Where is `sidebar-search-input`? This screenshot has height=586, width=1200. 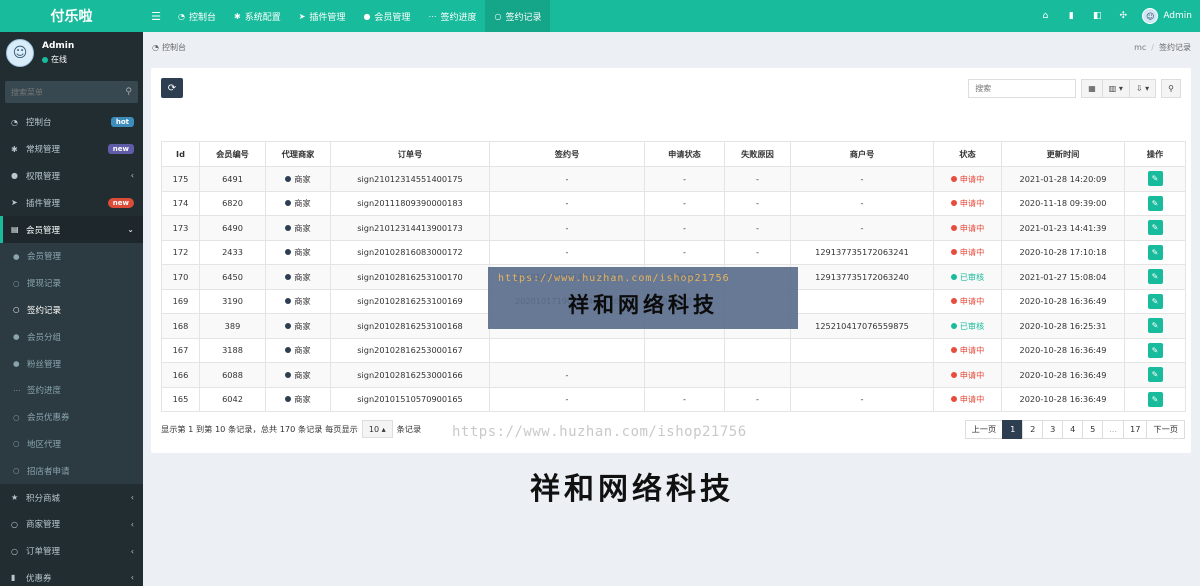 sidebar-search-input is located at coordinates (68, 92).